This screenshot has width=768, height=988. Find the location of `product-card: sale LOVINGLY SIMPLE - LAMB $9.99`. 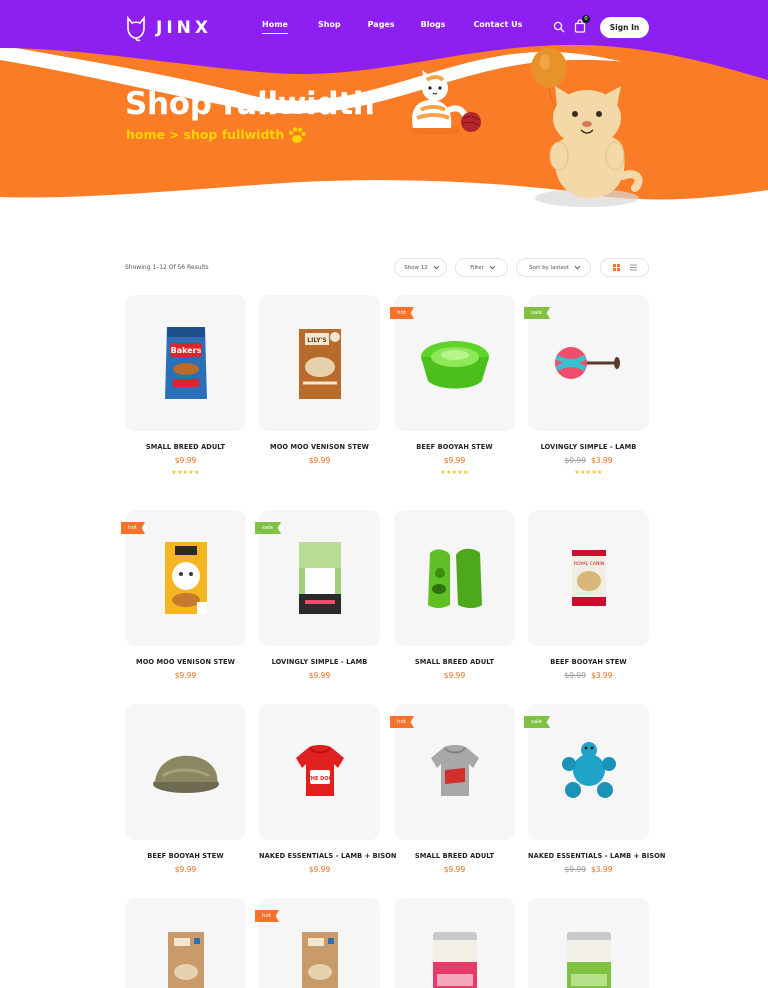

product-card: sale LOVINGLY SIMPLE - LAMB $9.99 is located at coordinates (317, 595).